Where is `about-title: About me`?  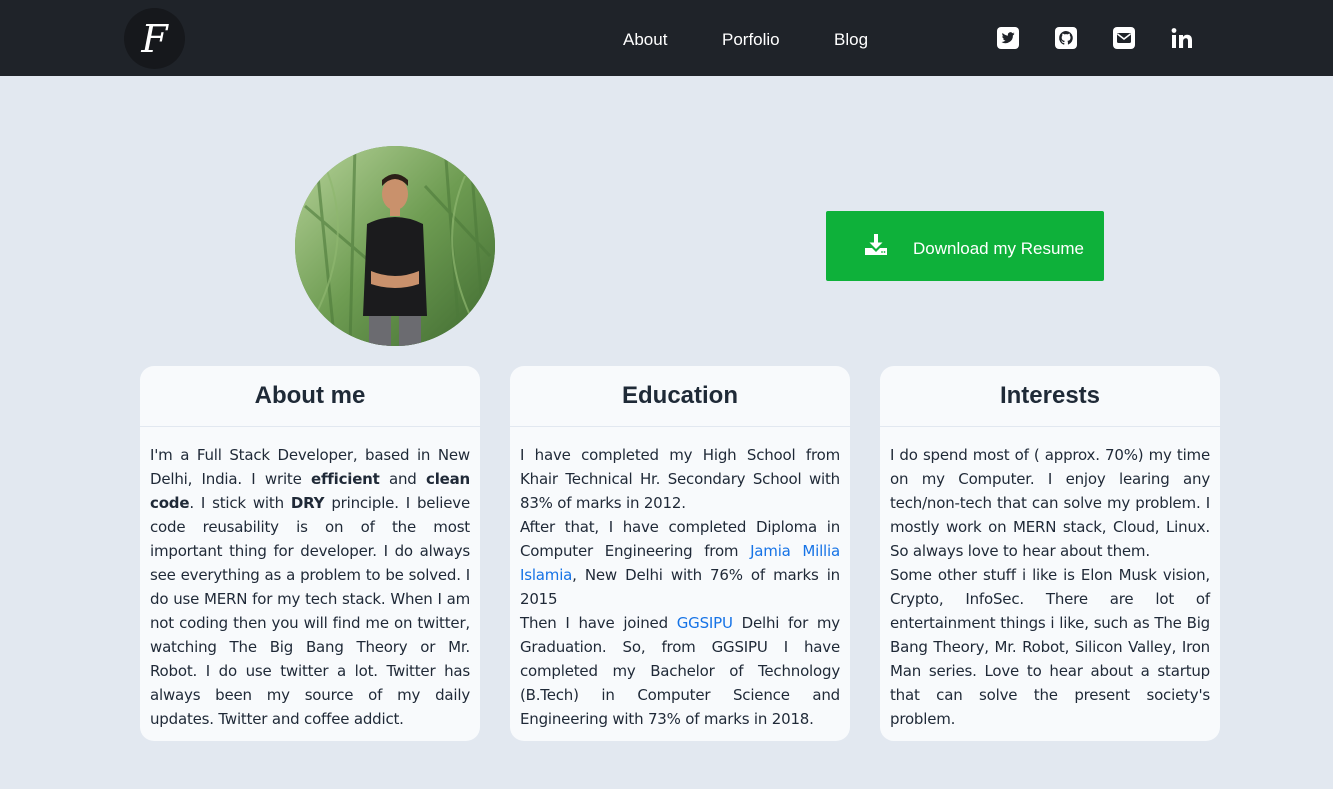 about-title: About me is located at coordinates (310, 395).